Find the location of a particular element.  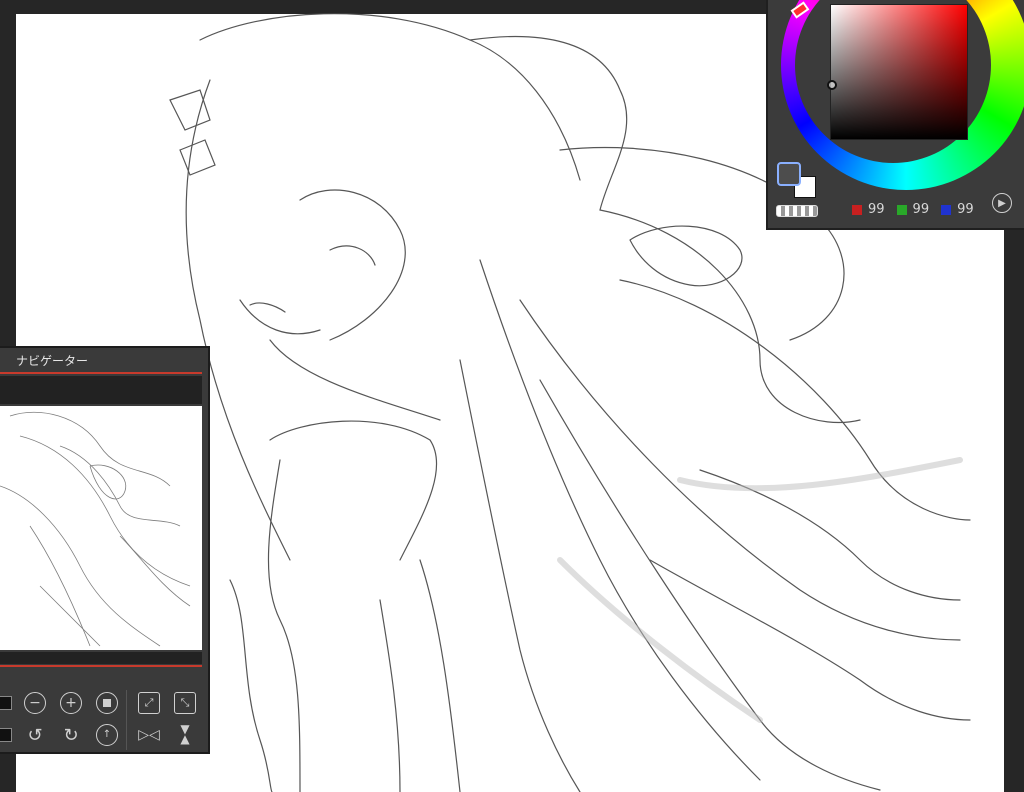

stop-square-icon is located at coordinates (107, 703).